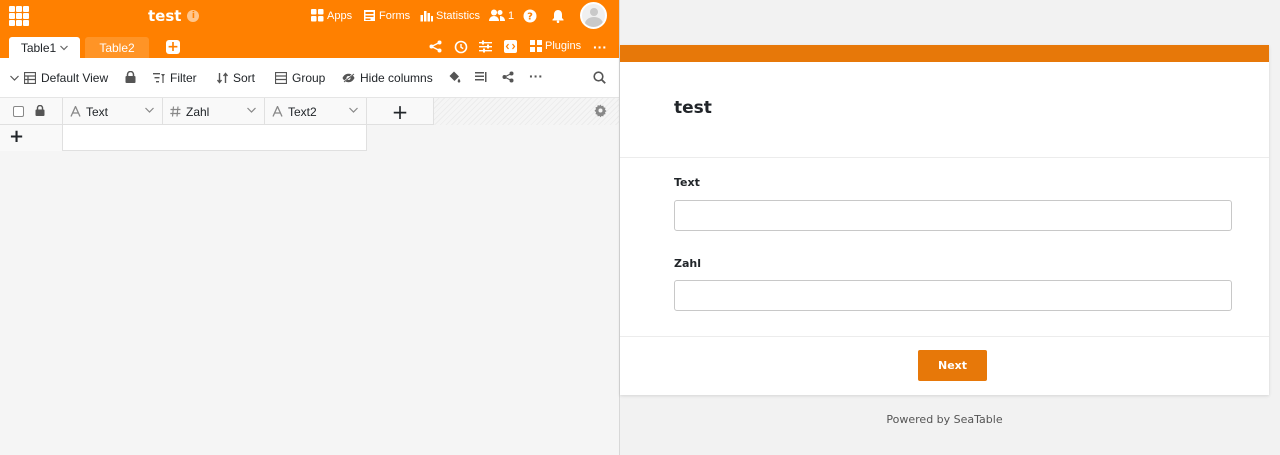 This screenshot has height=455, width=1280. I want to click on sort-label: Sort, so click(244, 78).